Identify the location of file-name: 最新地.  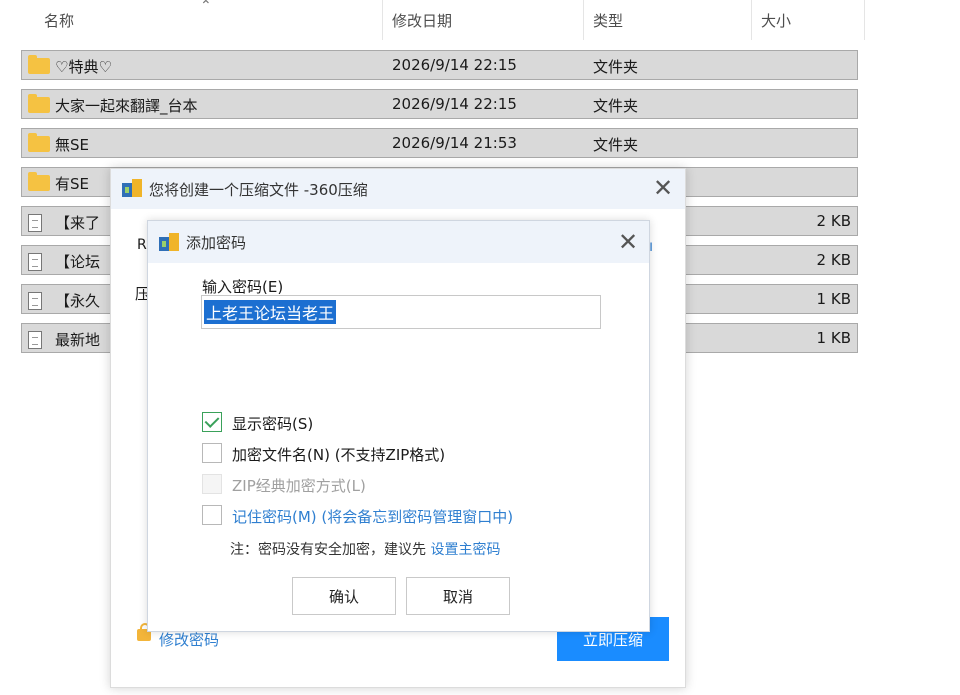
(78, 340).